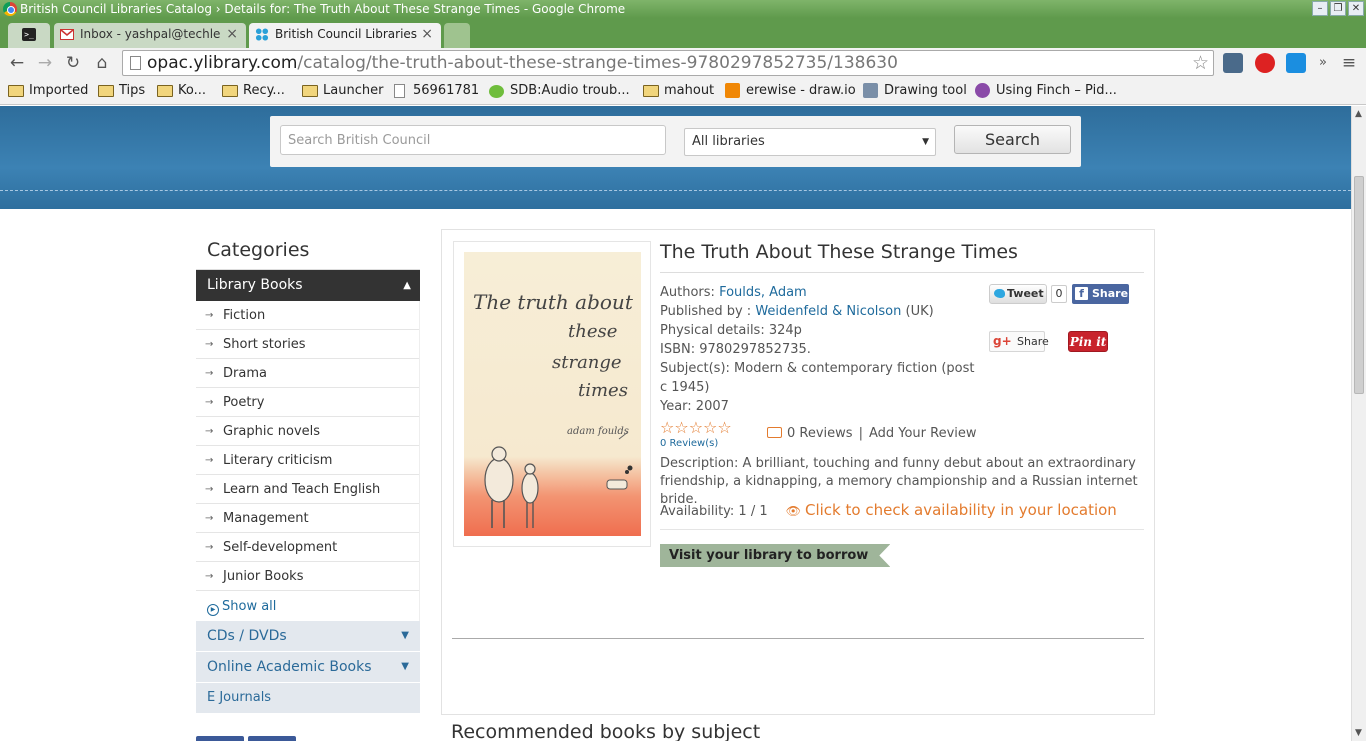 The width and height of the screenshot is (1366, 741). I want to click on play-circle-icon: ▶, so click(213, 610).